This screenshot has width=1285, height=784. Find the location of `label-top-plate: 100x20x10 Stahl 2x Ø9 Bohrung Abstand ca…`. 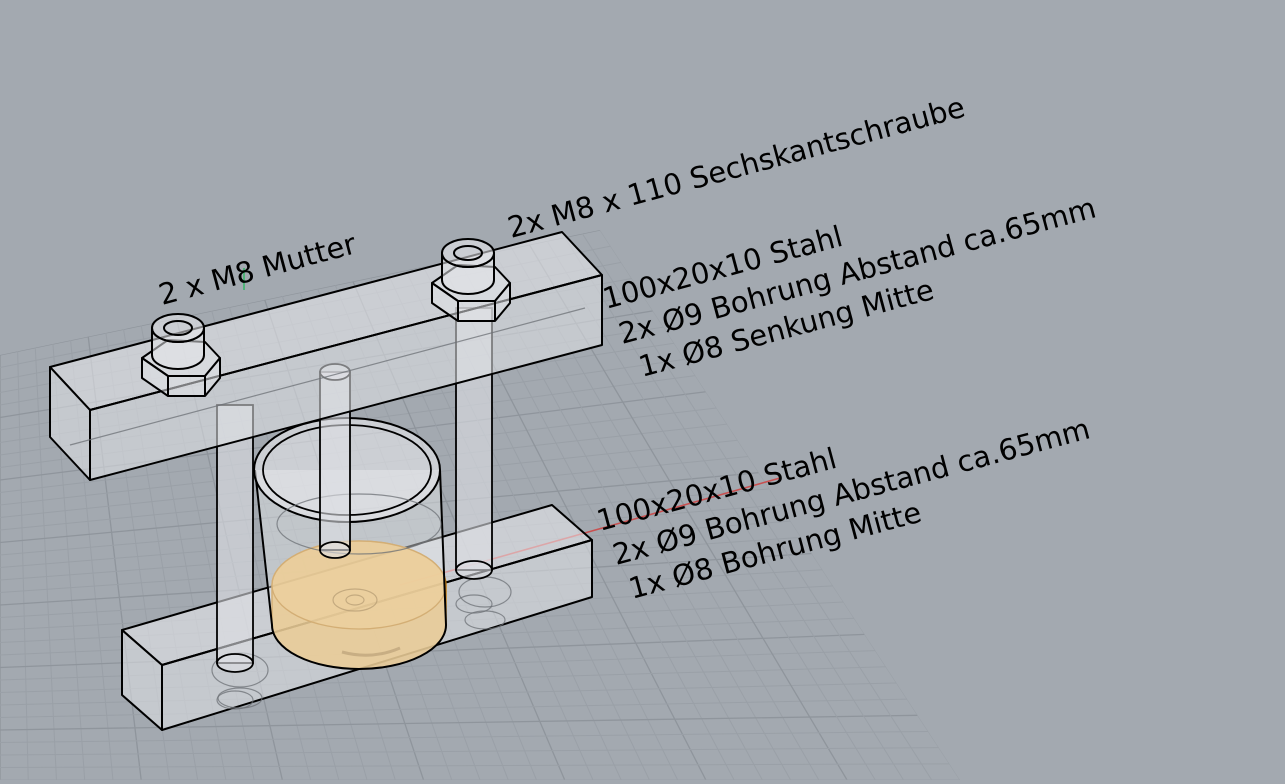

label-top-plate: 100x20x10 Stahl 2x Ø9 Bohrung Abstand ca… is located at coordinates (849, 286).